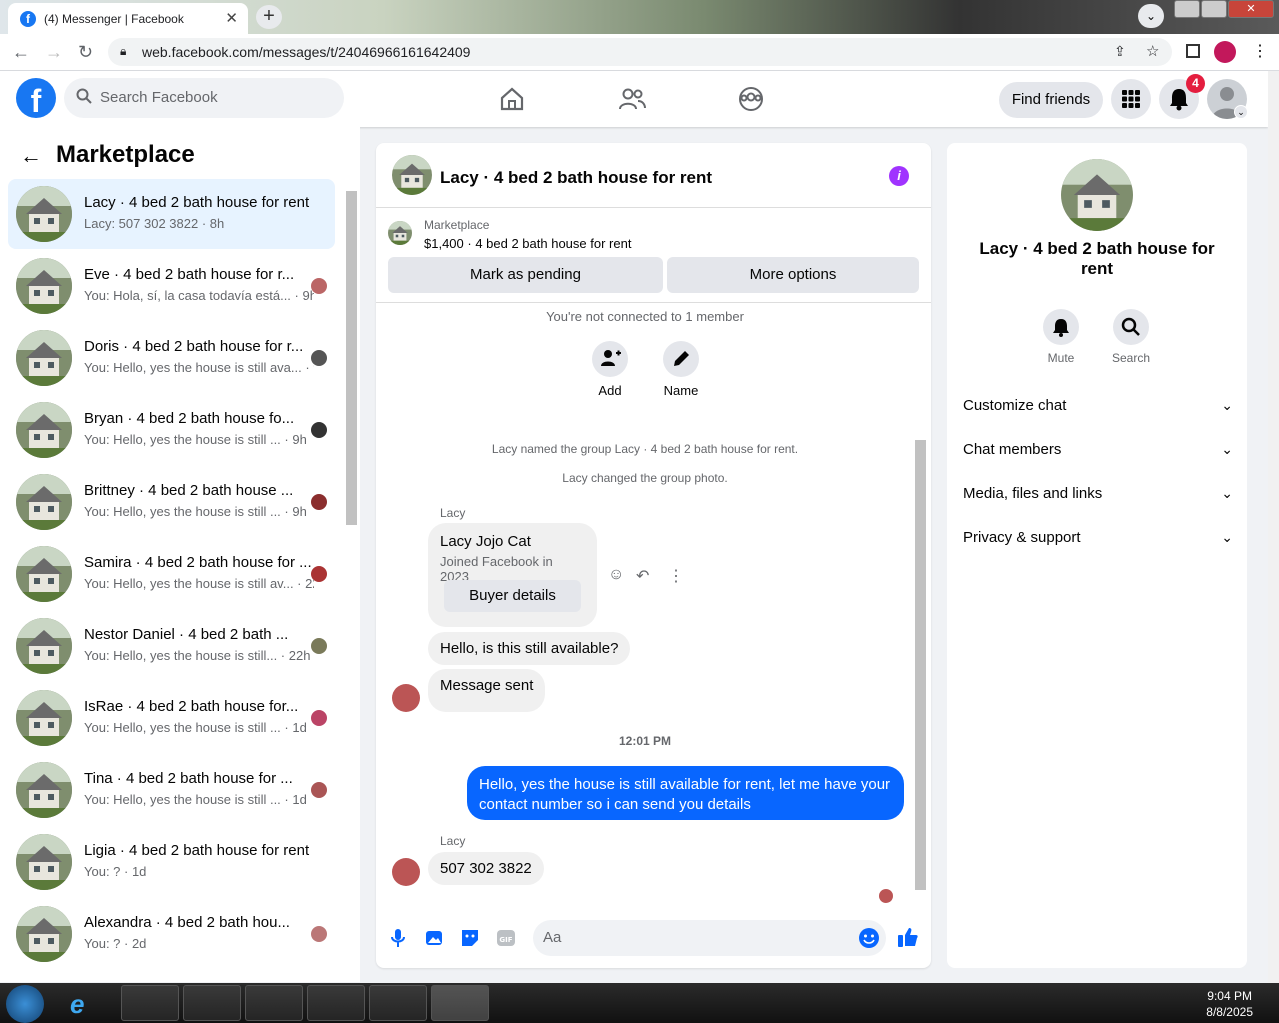 This screenshot has width=1279, height=1023. What do you see at coordinates (1251, 9) in the screenshot?
I see `close-window-icon: ✕` at bounding box center [1251, 9].